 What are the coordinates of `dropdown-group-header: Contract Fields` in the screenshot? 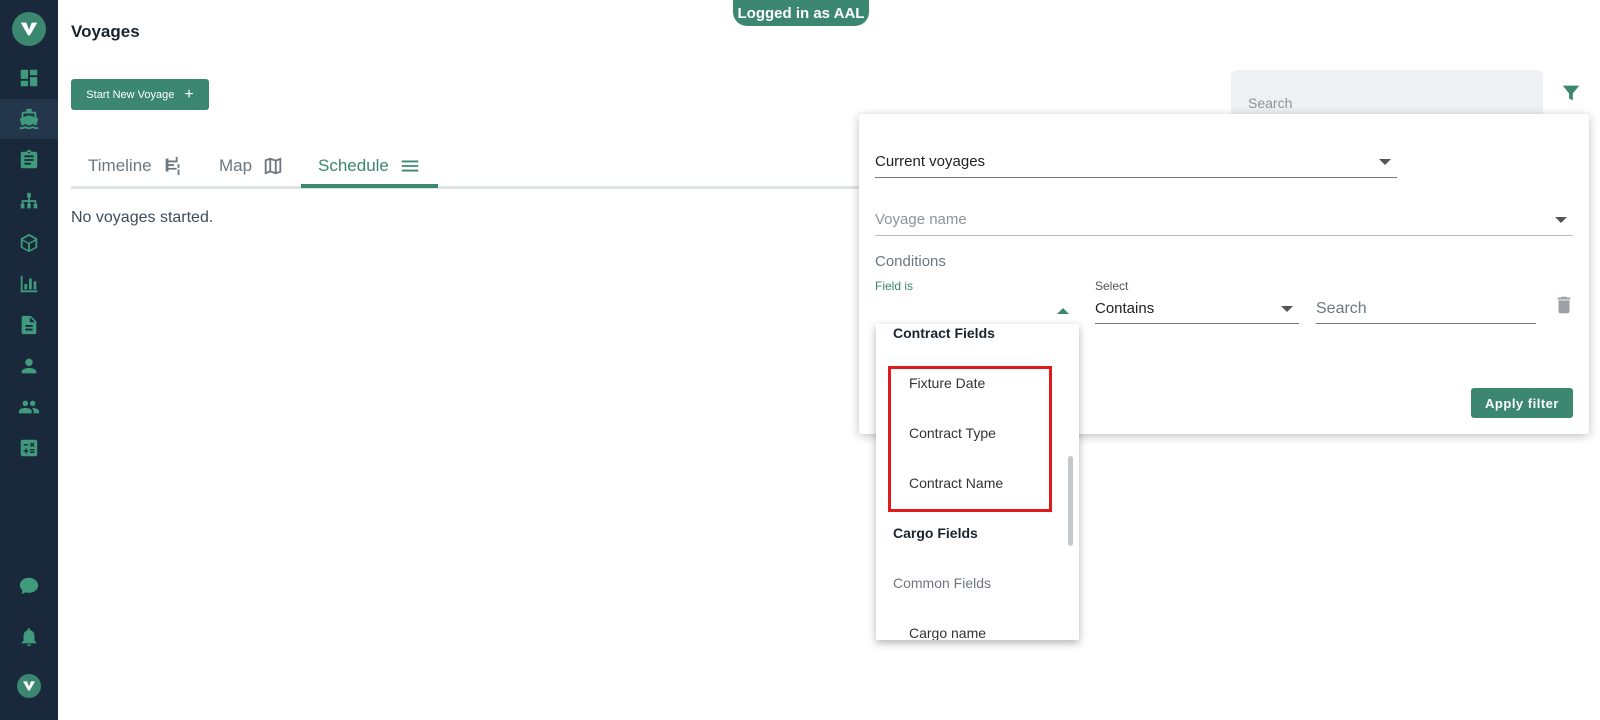 It's located at (944, 333).